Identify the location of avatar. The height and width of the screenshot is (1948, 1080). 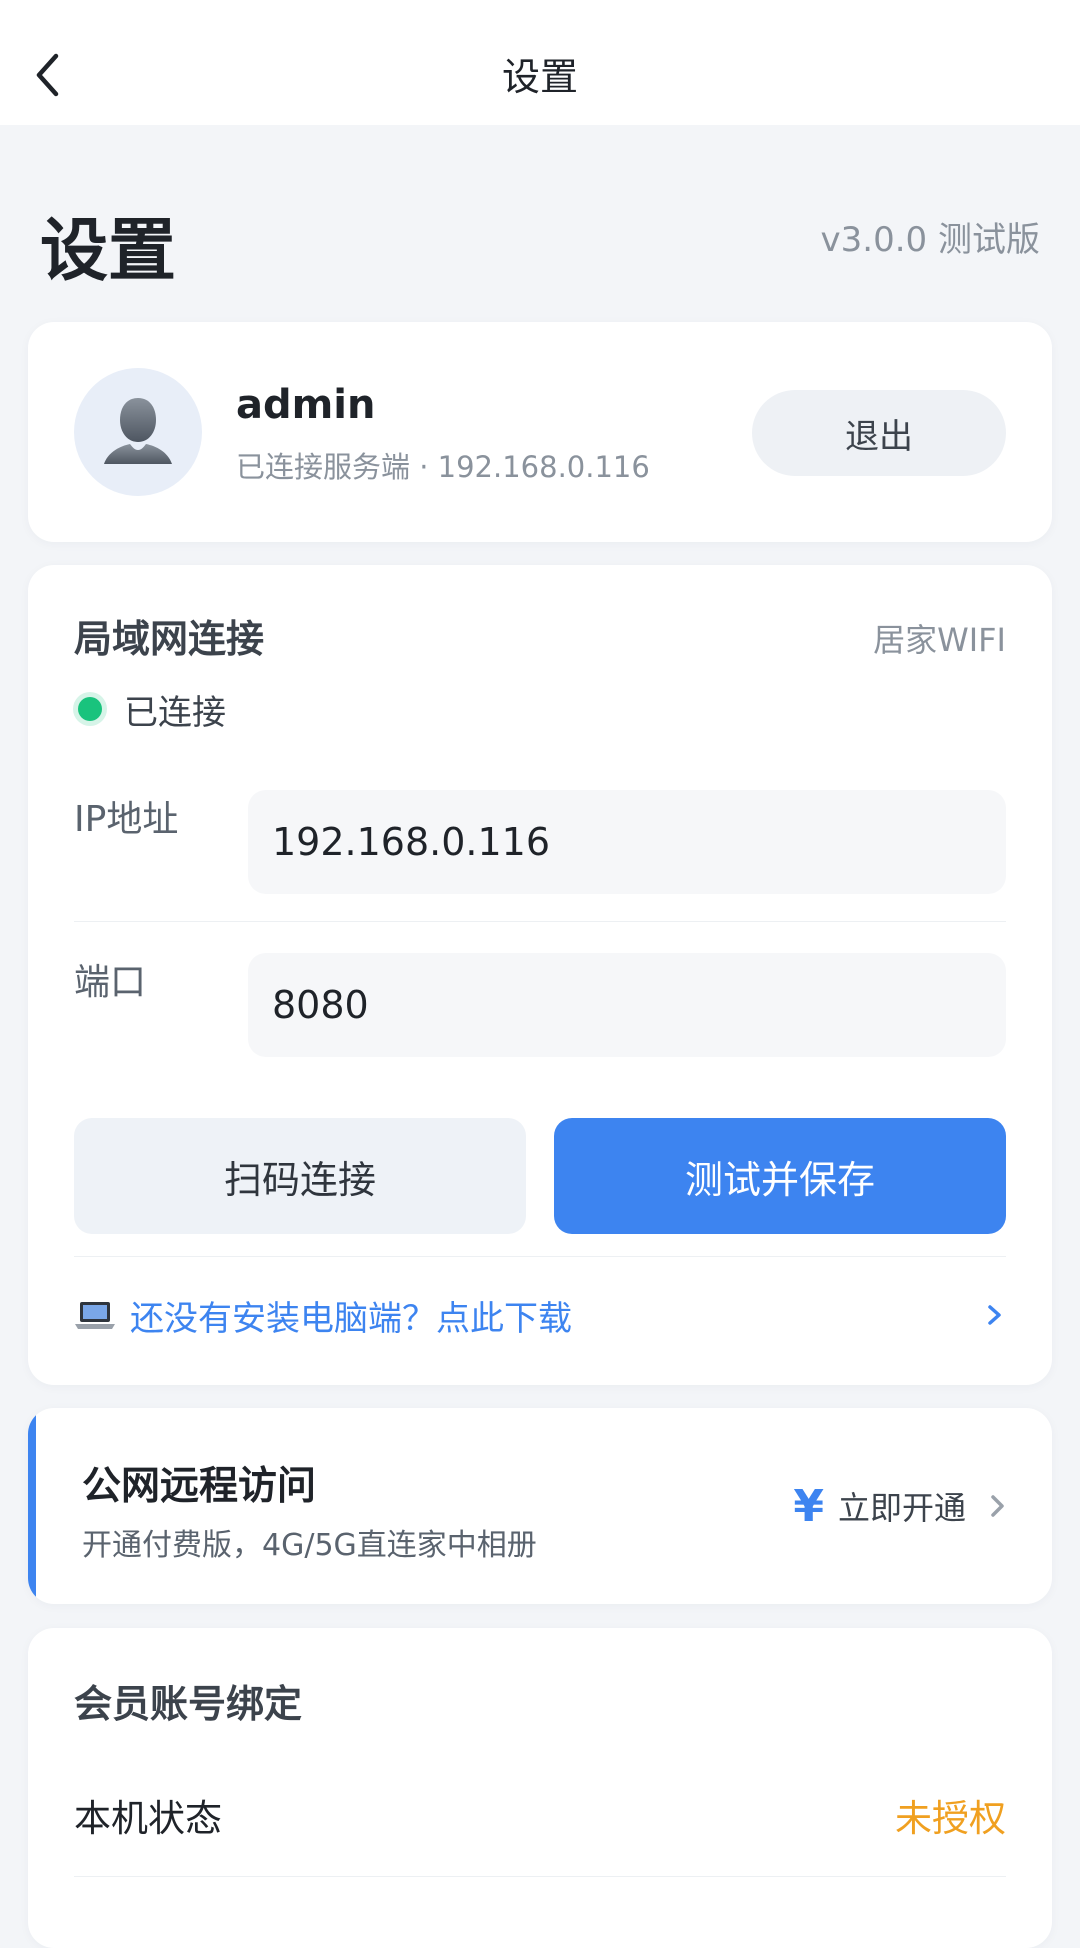
(138, 432).